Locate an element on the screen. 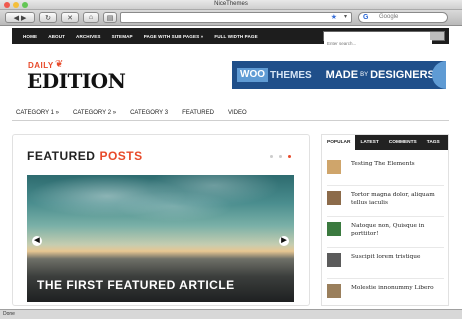  list-item: Natoque non, Quisque in porttitor! is located at coordinates (385, 232).